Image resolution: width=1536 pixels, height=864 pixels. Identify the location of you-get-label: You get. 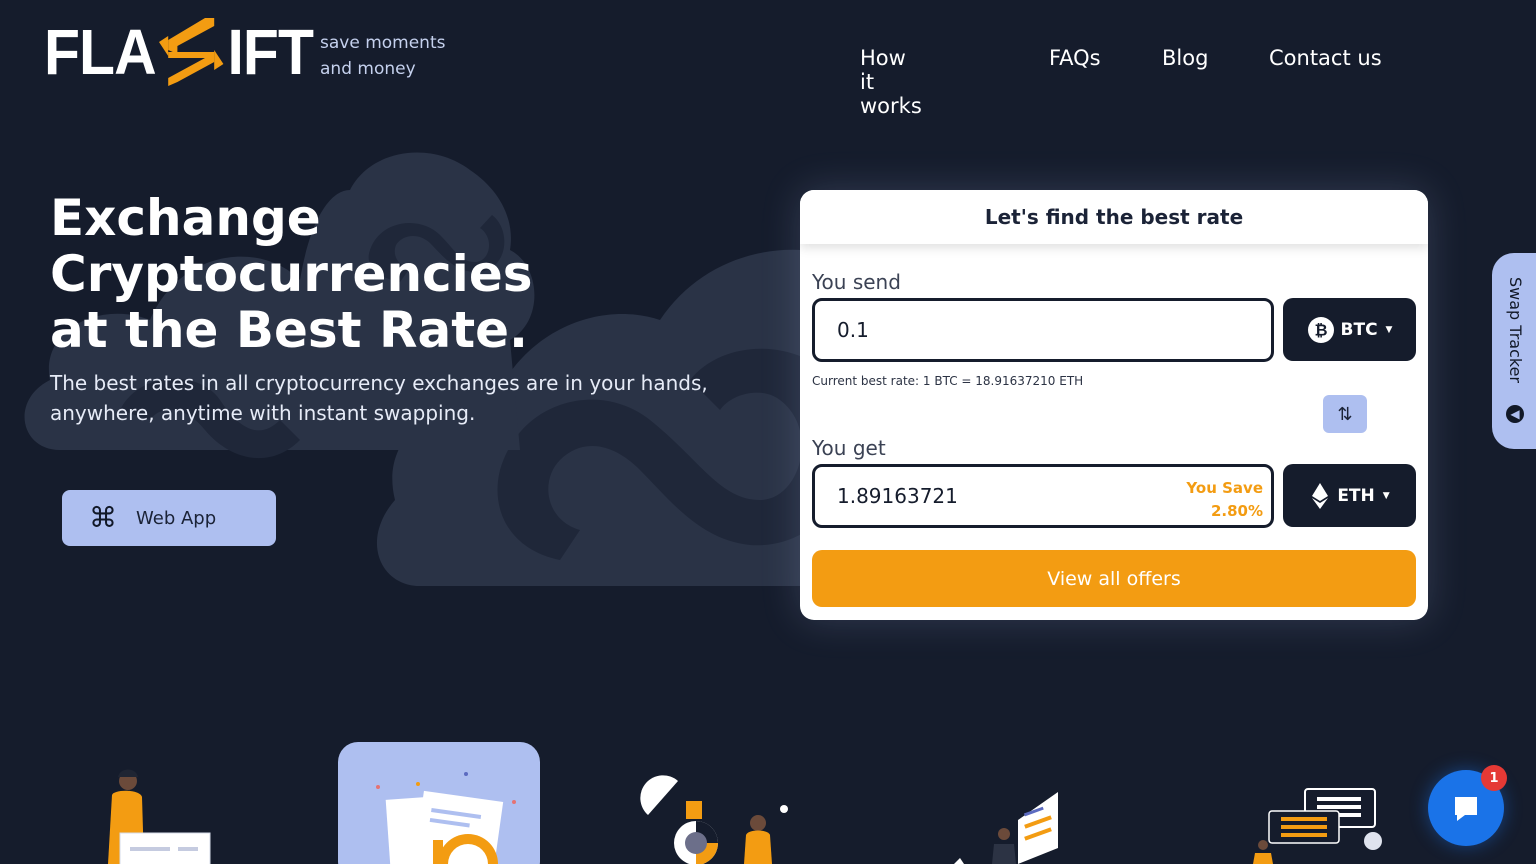
(849, 448).